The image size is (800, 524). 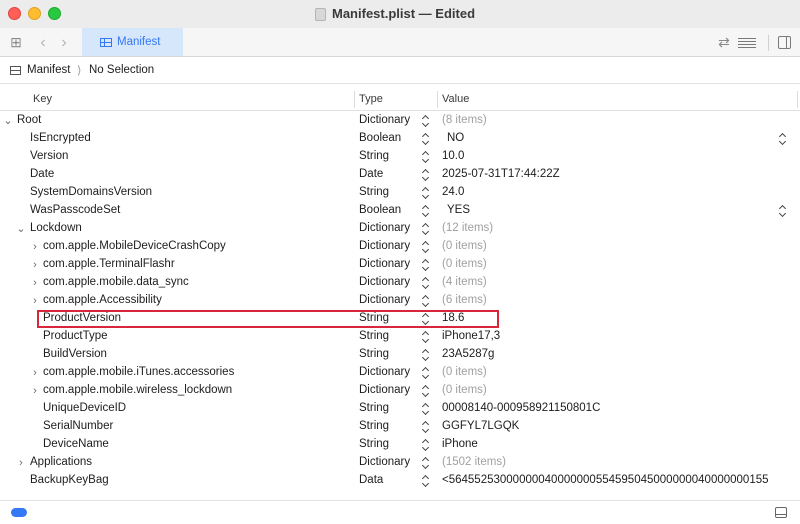 What do you see at coordinates (400, 157) in the screenshot?
I see `table-row: Version String 10.0` at bounding box center [400, 157].